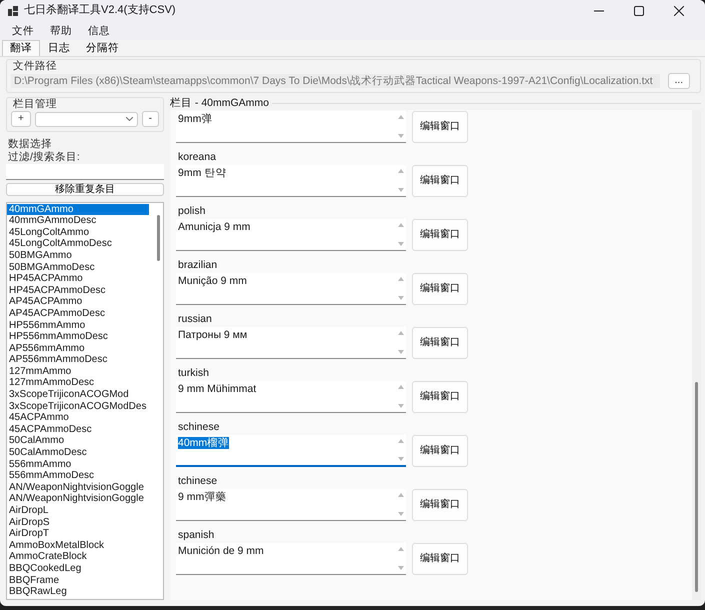  What do you see at coordinates (291, 504) in the screenshot?
I see `text-area: 9 mm彈藥` at bounding box center [291, 504].